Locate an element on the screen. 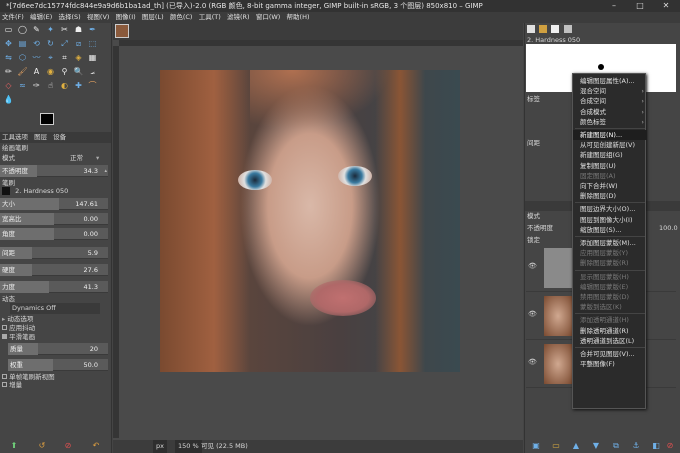  context-menu-item: 合成空间 › is located at coordinates (610, 101).